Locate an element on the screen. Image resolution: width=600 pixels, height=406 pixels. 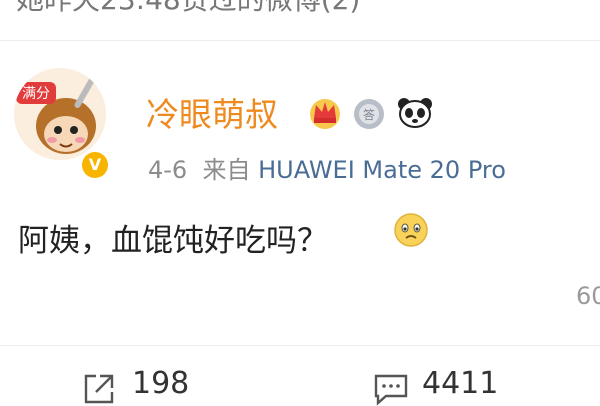
source-prefix: 来自 is located at coordinates (226, 170).